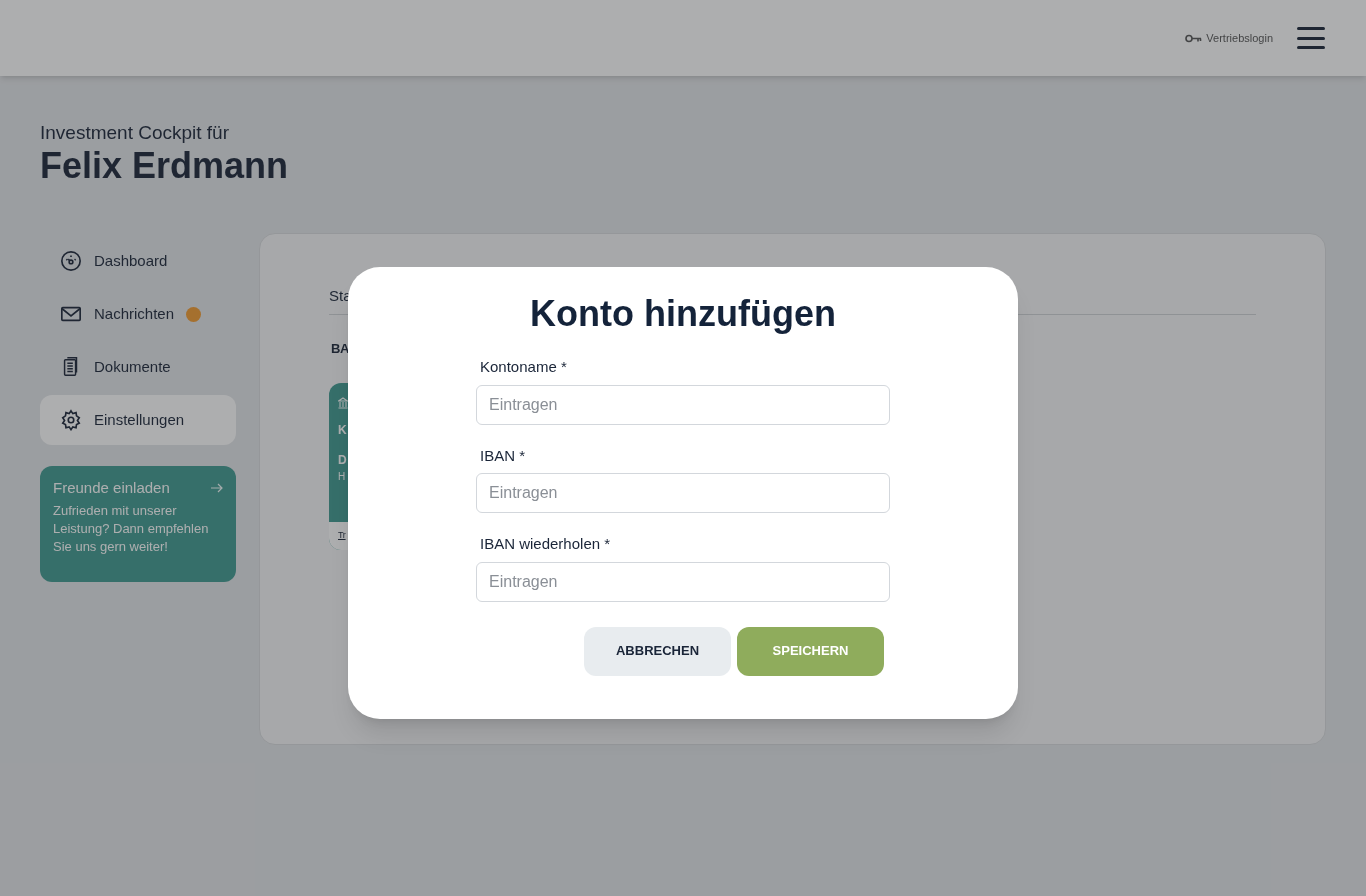  Describe the element at coordinates (138, 367) in the screenshot. I see `sidebar-item: Dokumente` at that location.